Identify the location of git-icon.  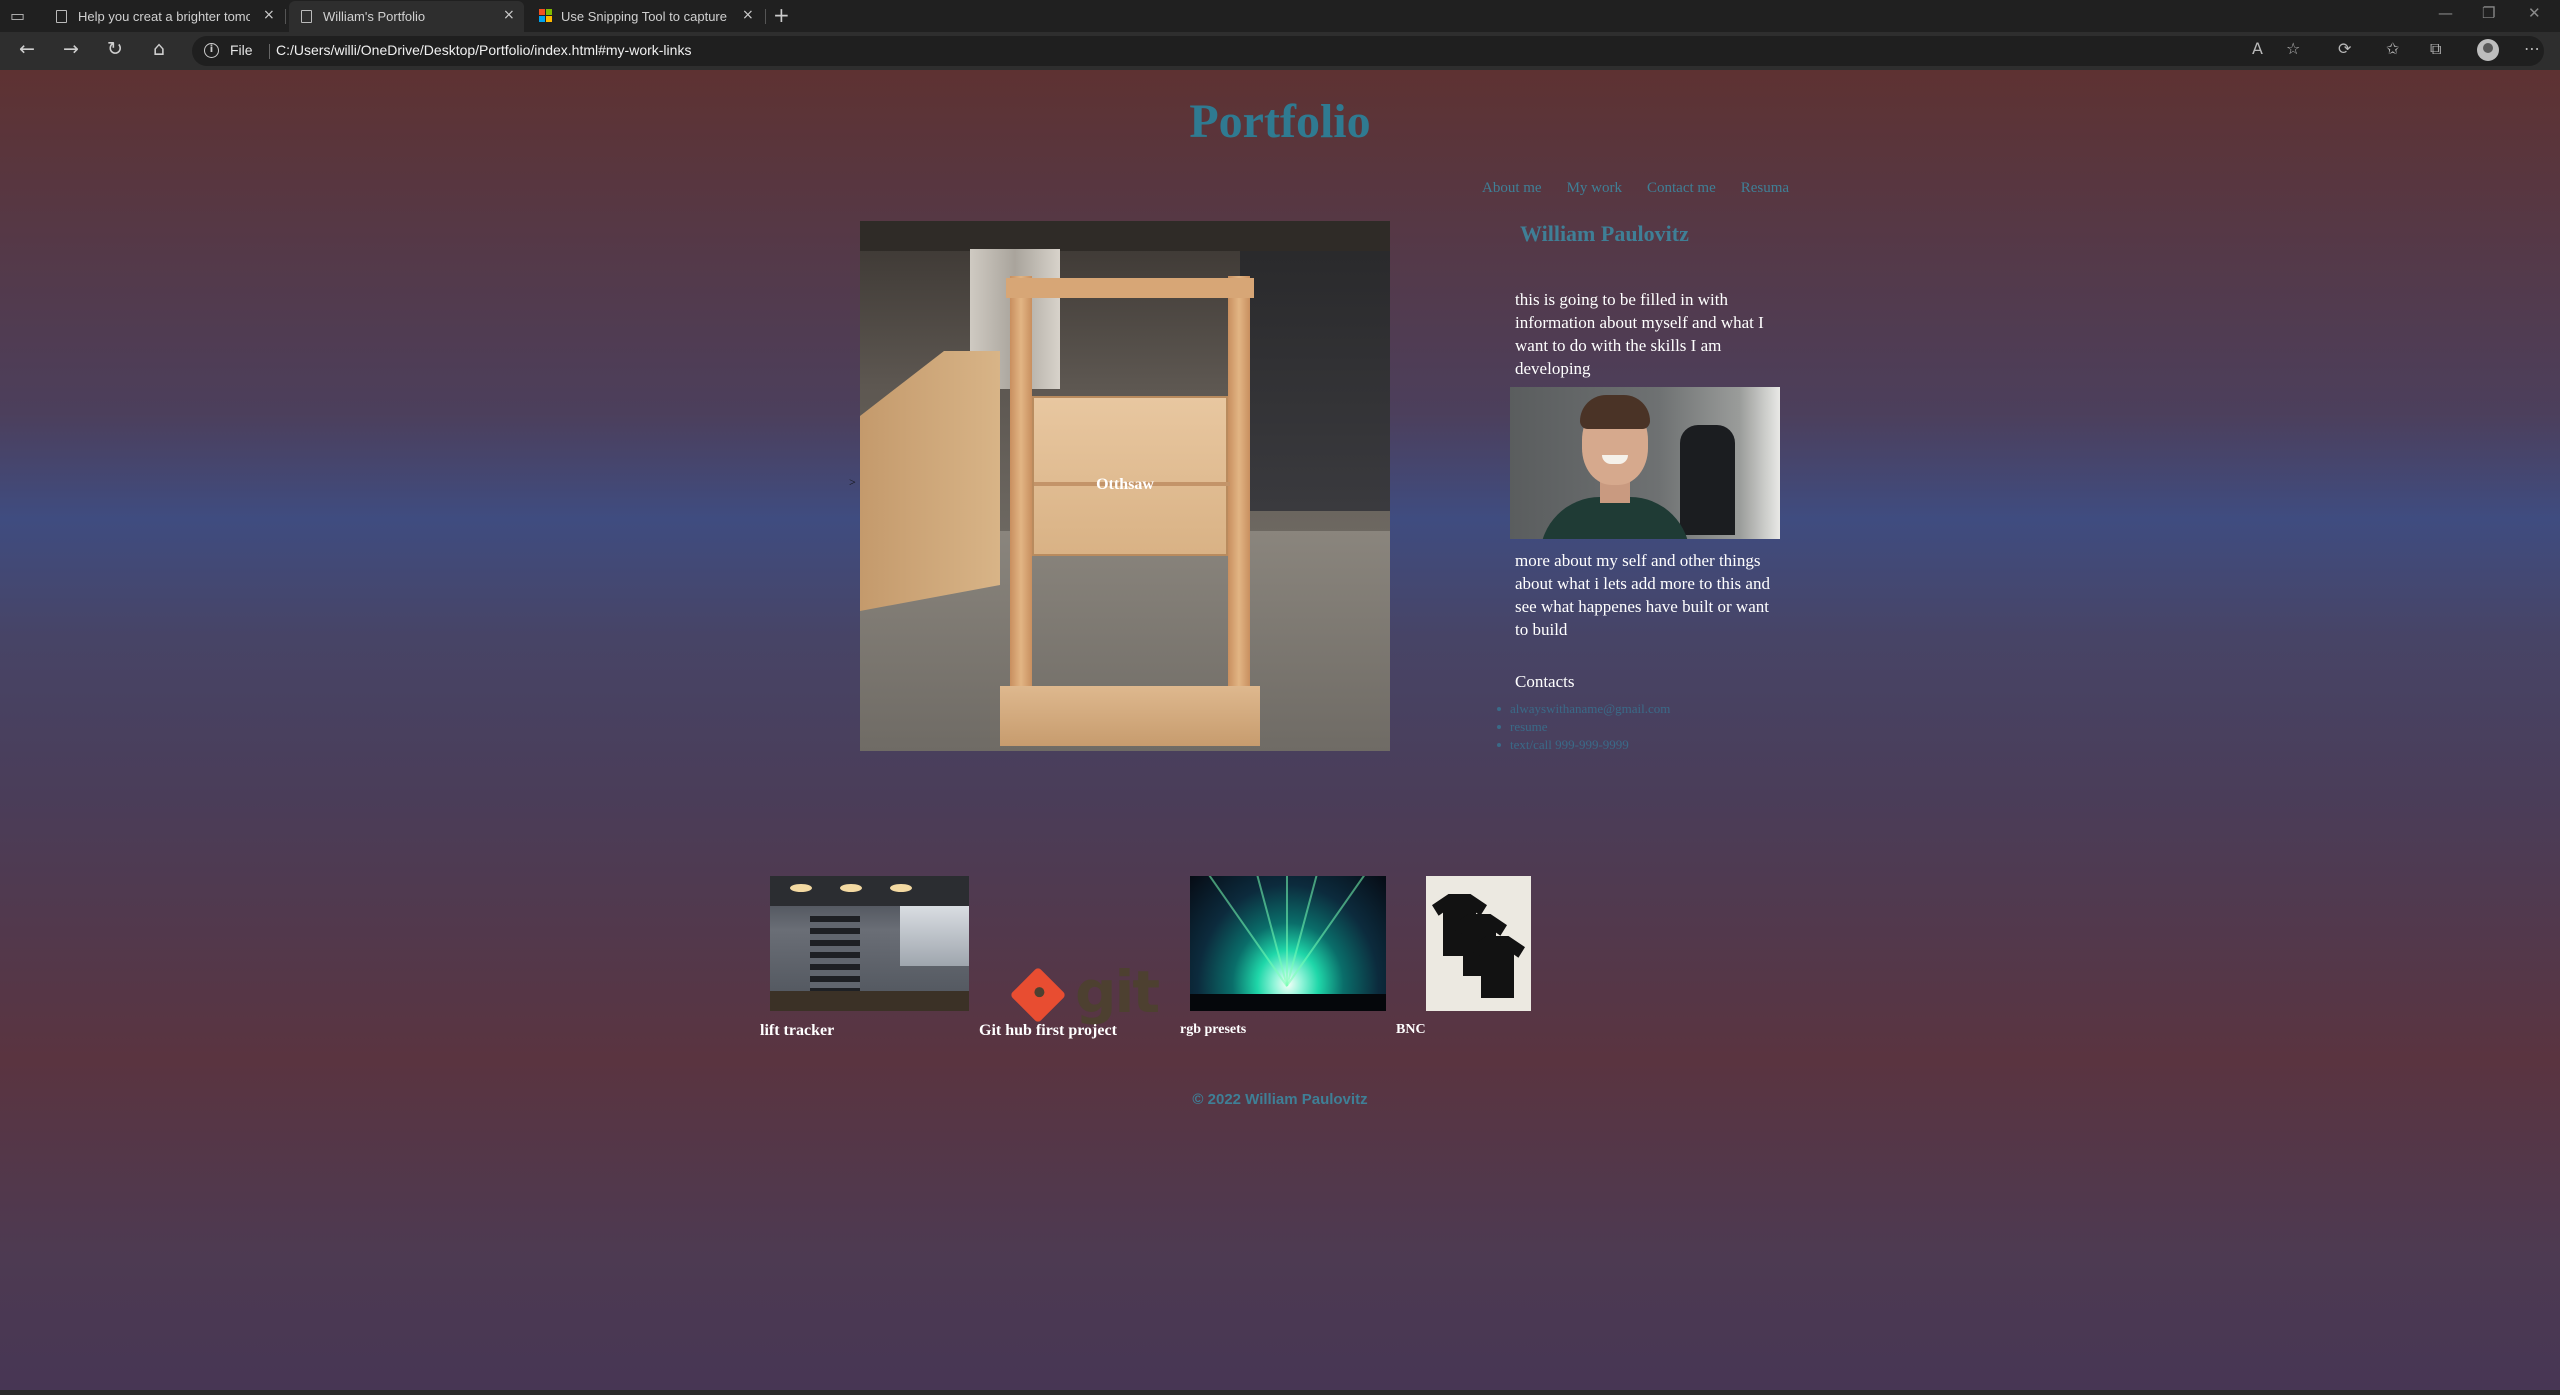
(1038, 995).